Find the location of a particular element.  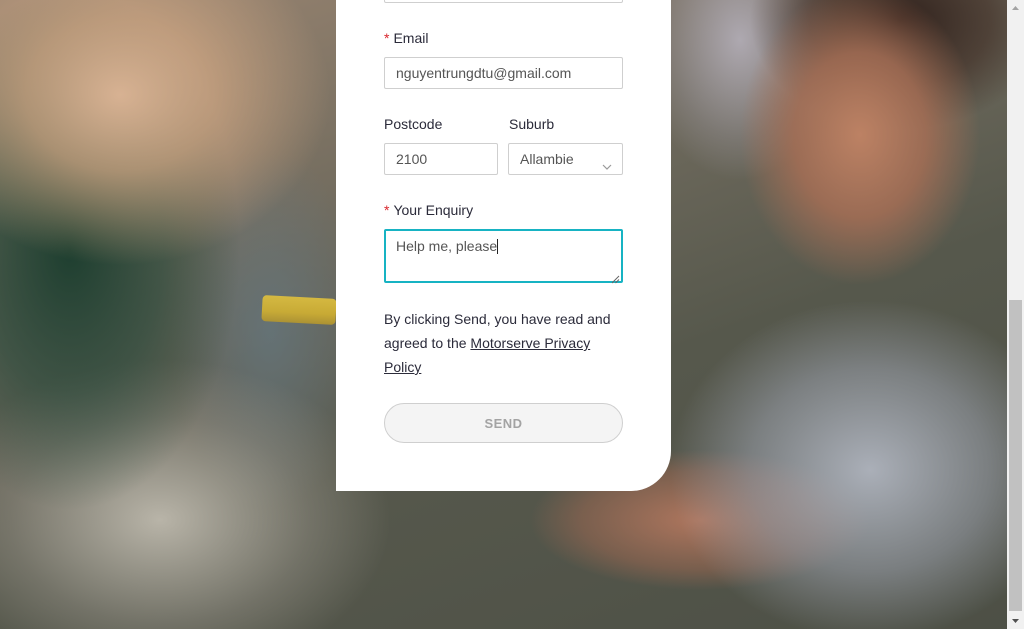

enquiry-label: * Your Enquiry is located at coordinates (428, 210).